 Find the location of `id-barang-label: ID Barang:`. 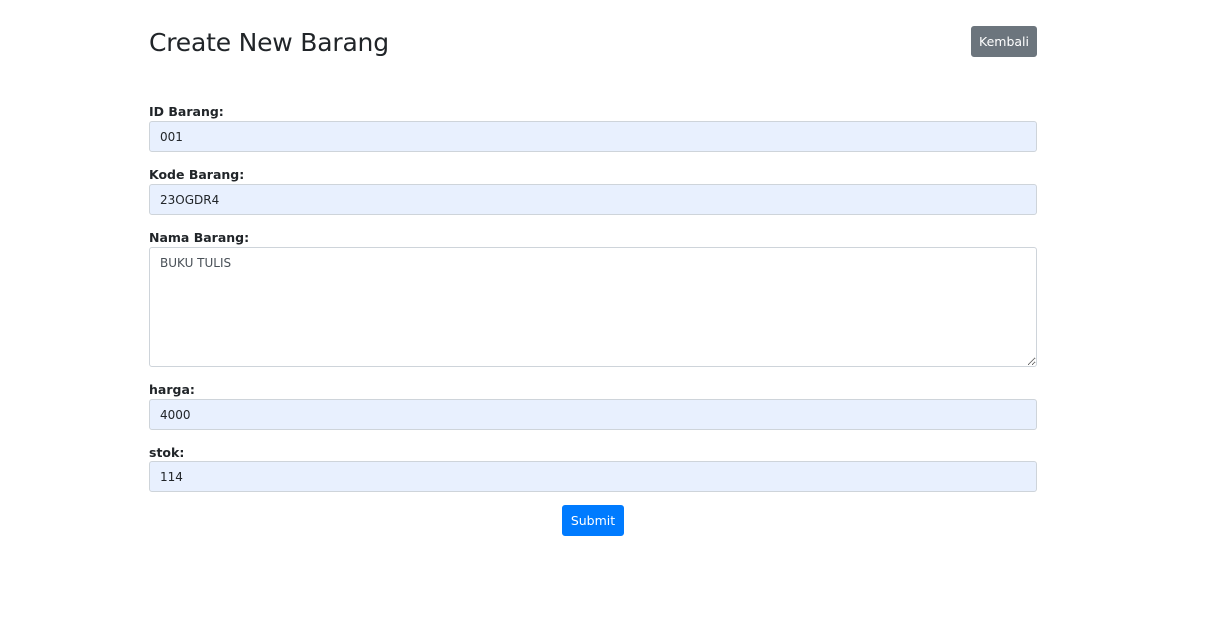

id-barang-label: ID Barang: is located at coordinates (186, 111).